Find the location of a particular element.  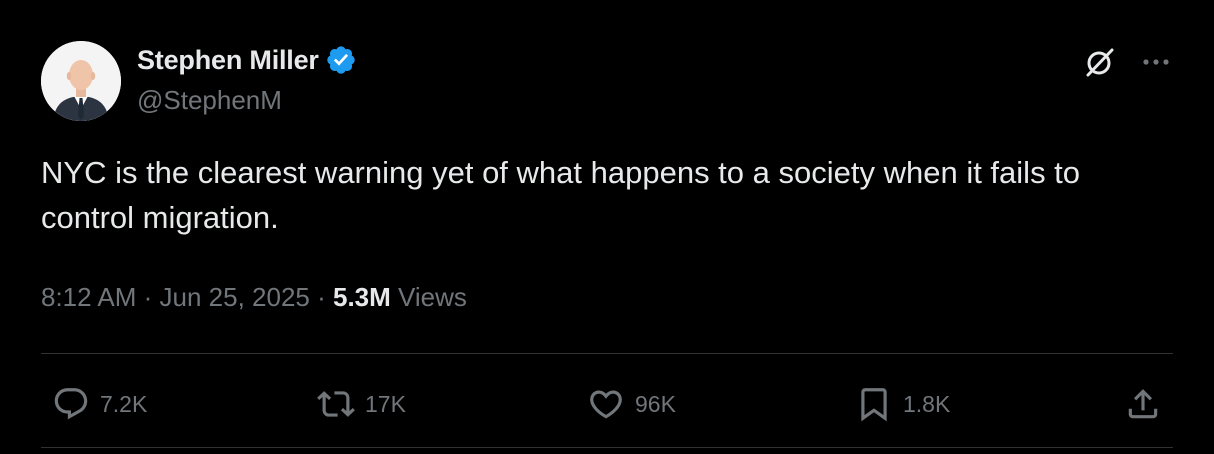

heart-icon is located at coordinates (606, 404).